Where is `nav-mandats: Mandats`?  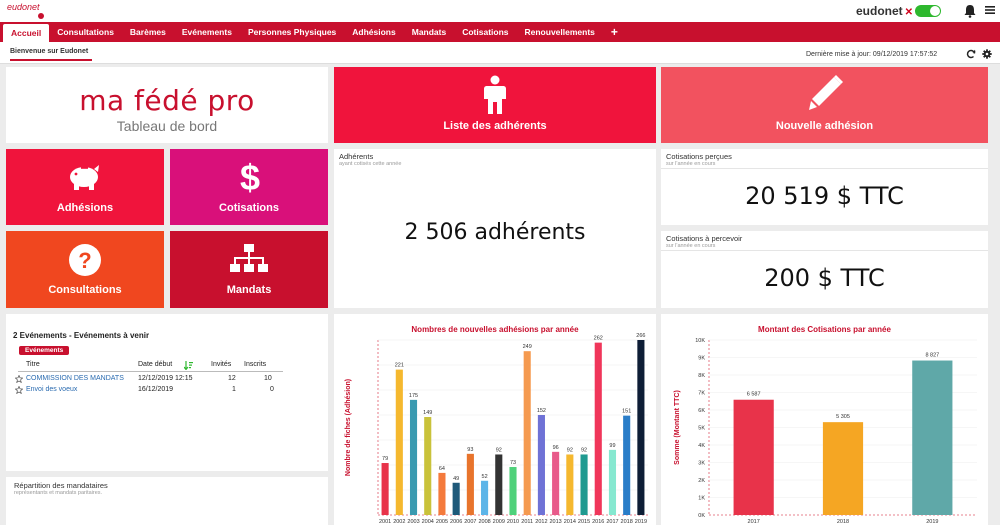
nav-mandats: Mandats is located at coordinates (429, 32).